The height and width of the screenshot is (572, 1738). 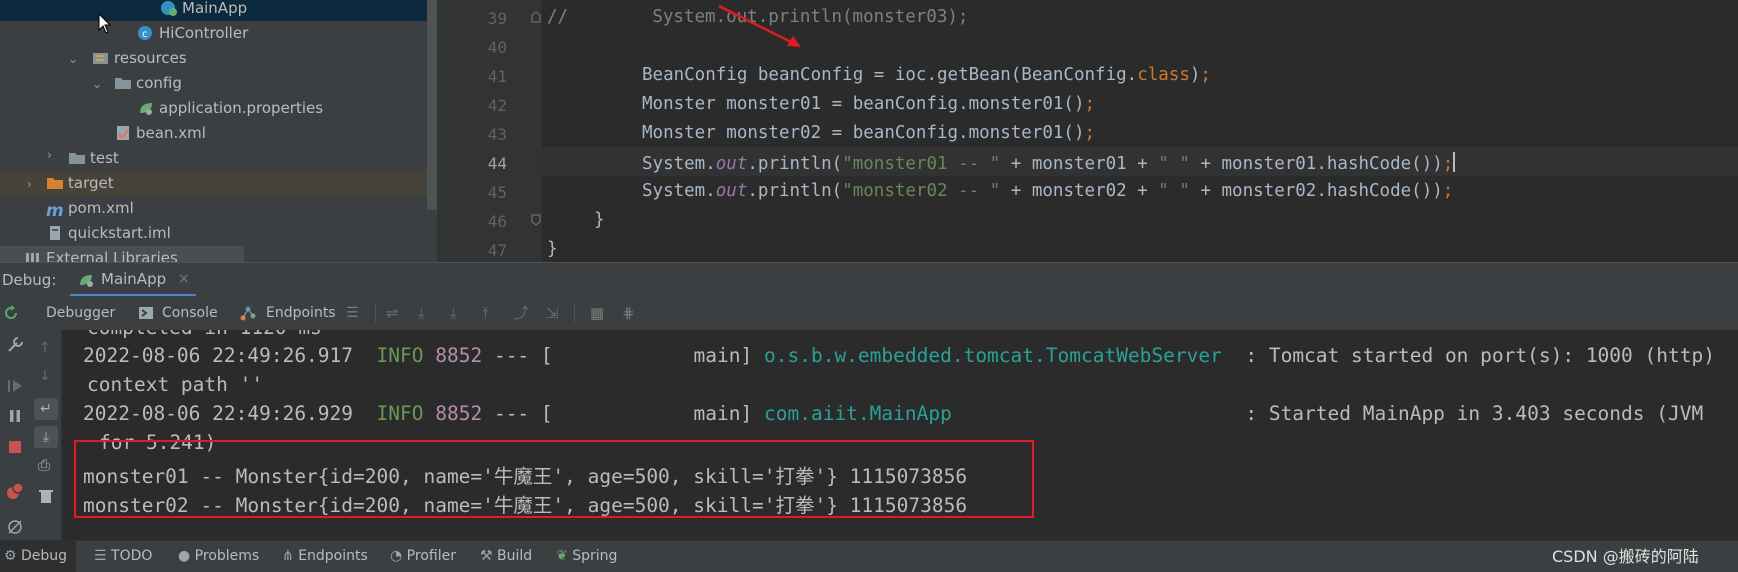 I want to click on tree-item-pom-xml: m pom.xml, so click(x=90, y=208).